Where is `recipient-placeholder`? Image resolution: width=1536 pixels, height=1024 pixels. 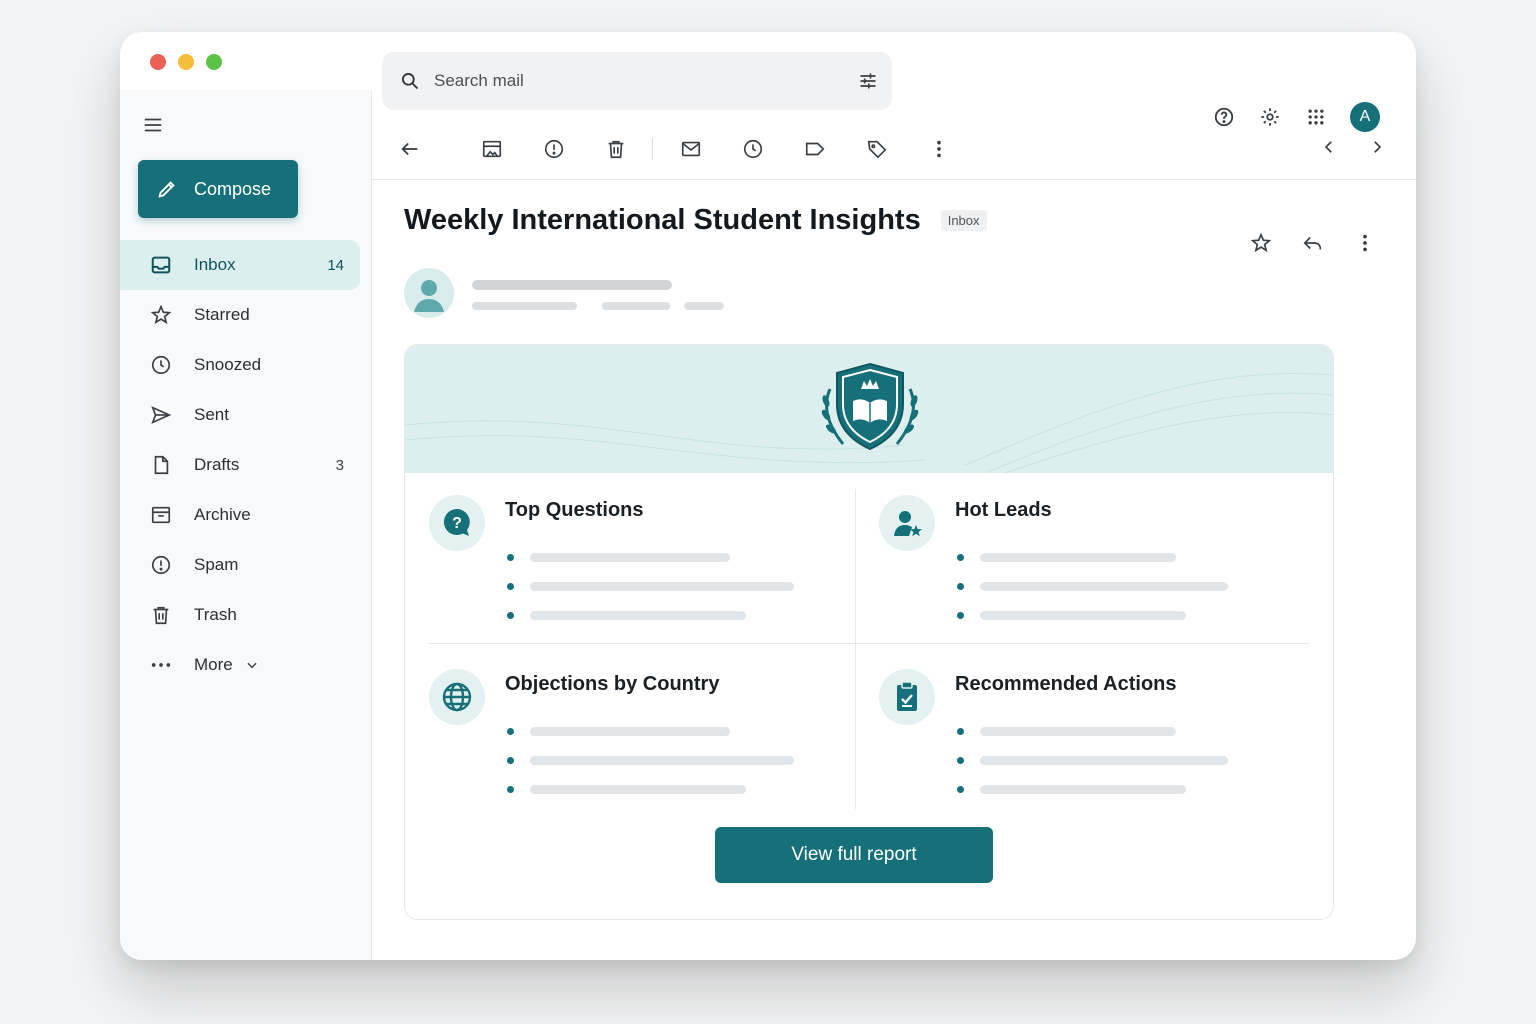
recipient-placeholder is located at coordinates (636, 306).